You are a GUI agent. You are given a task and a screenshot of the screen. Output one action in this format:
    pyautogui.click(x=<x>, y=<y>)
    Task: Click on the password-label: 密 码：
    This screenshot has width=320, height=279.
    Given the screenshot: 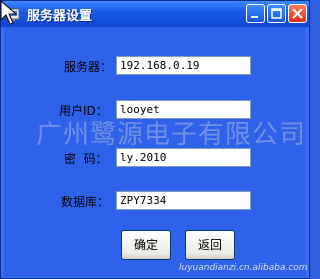 What is the action you would take?
    pyautogui.click(x=86, y=159)
    